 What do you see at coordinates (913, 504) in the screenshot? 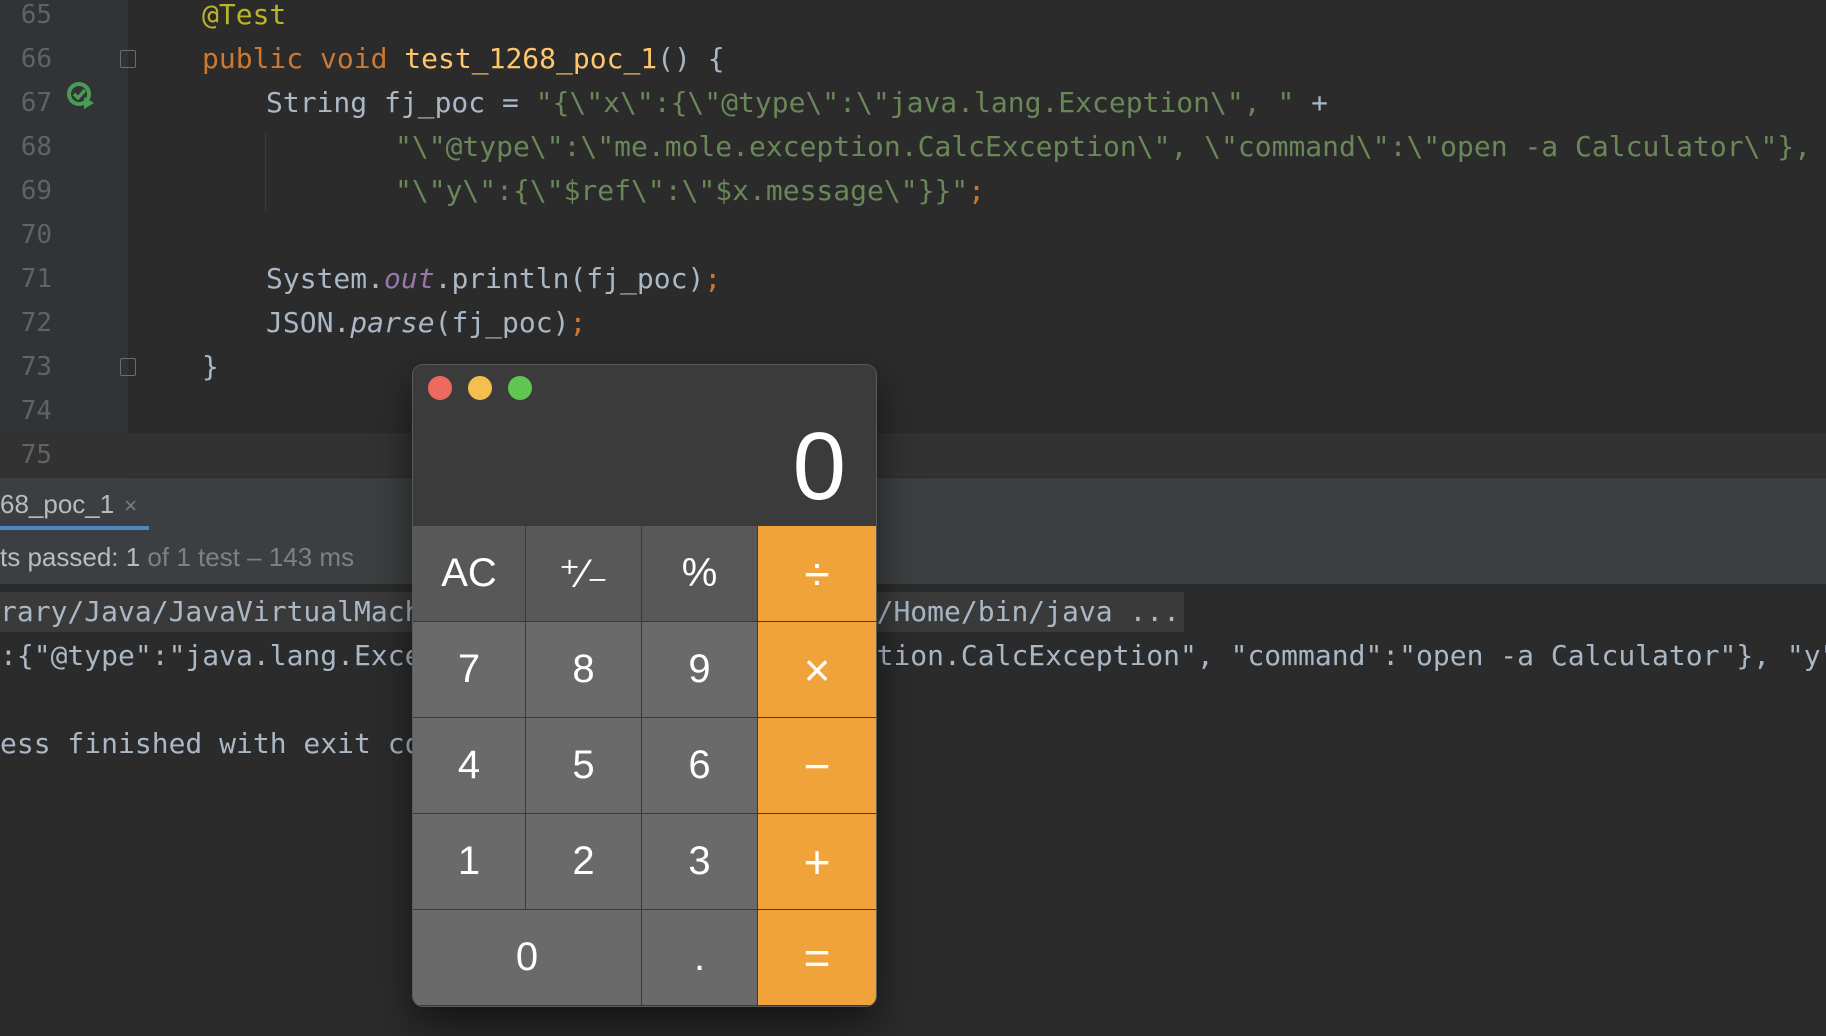
I see `run-tab-bar: 68_poc_1 ×` at bounding box center [913, 504].